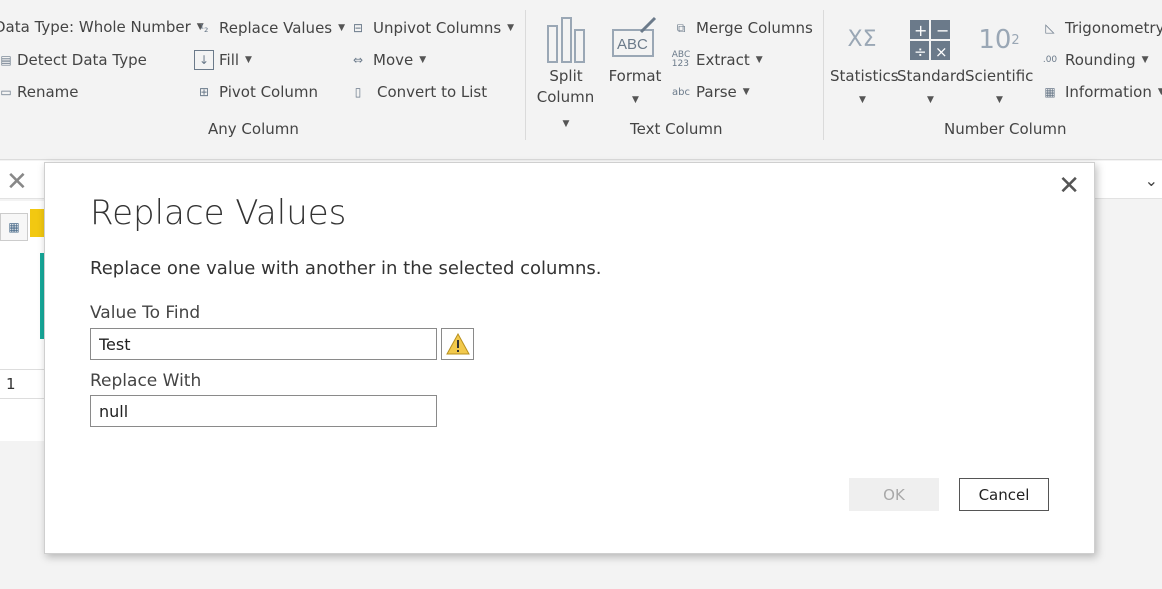 Image resolution: width=1162 pixels, height=589 pixels. I want to click on move-icon: ⇔, so click(358, 60).